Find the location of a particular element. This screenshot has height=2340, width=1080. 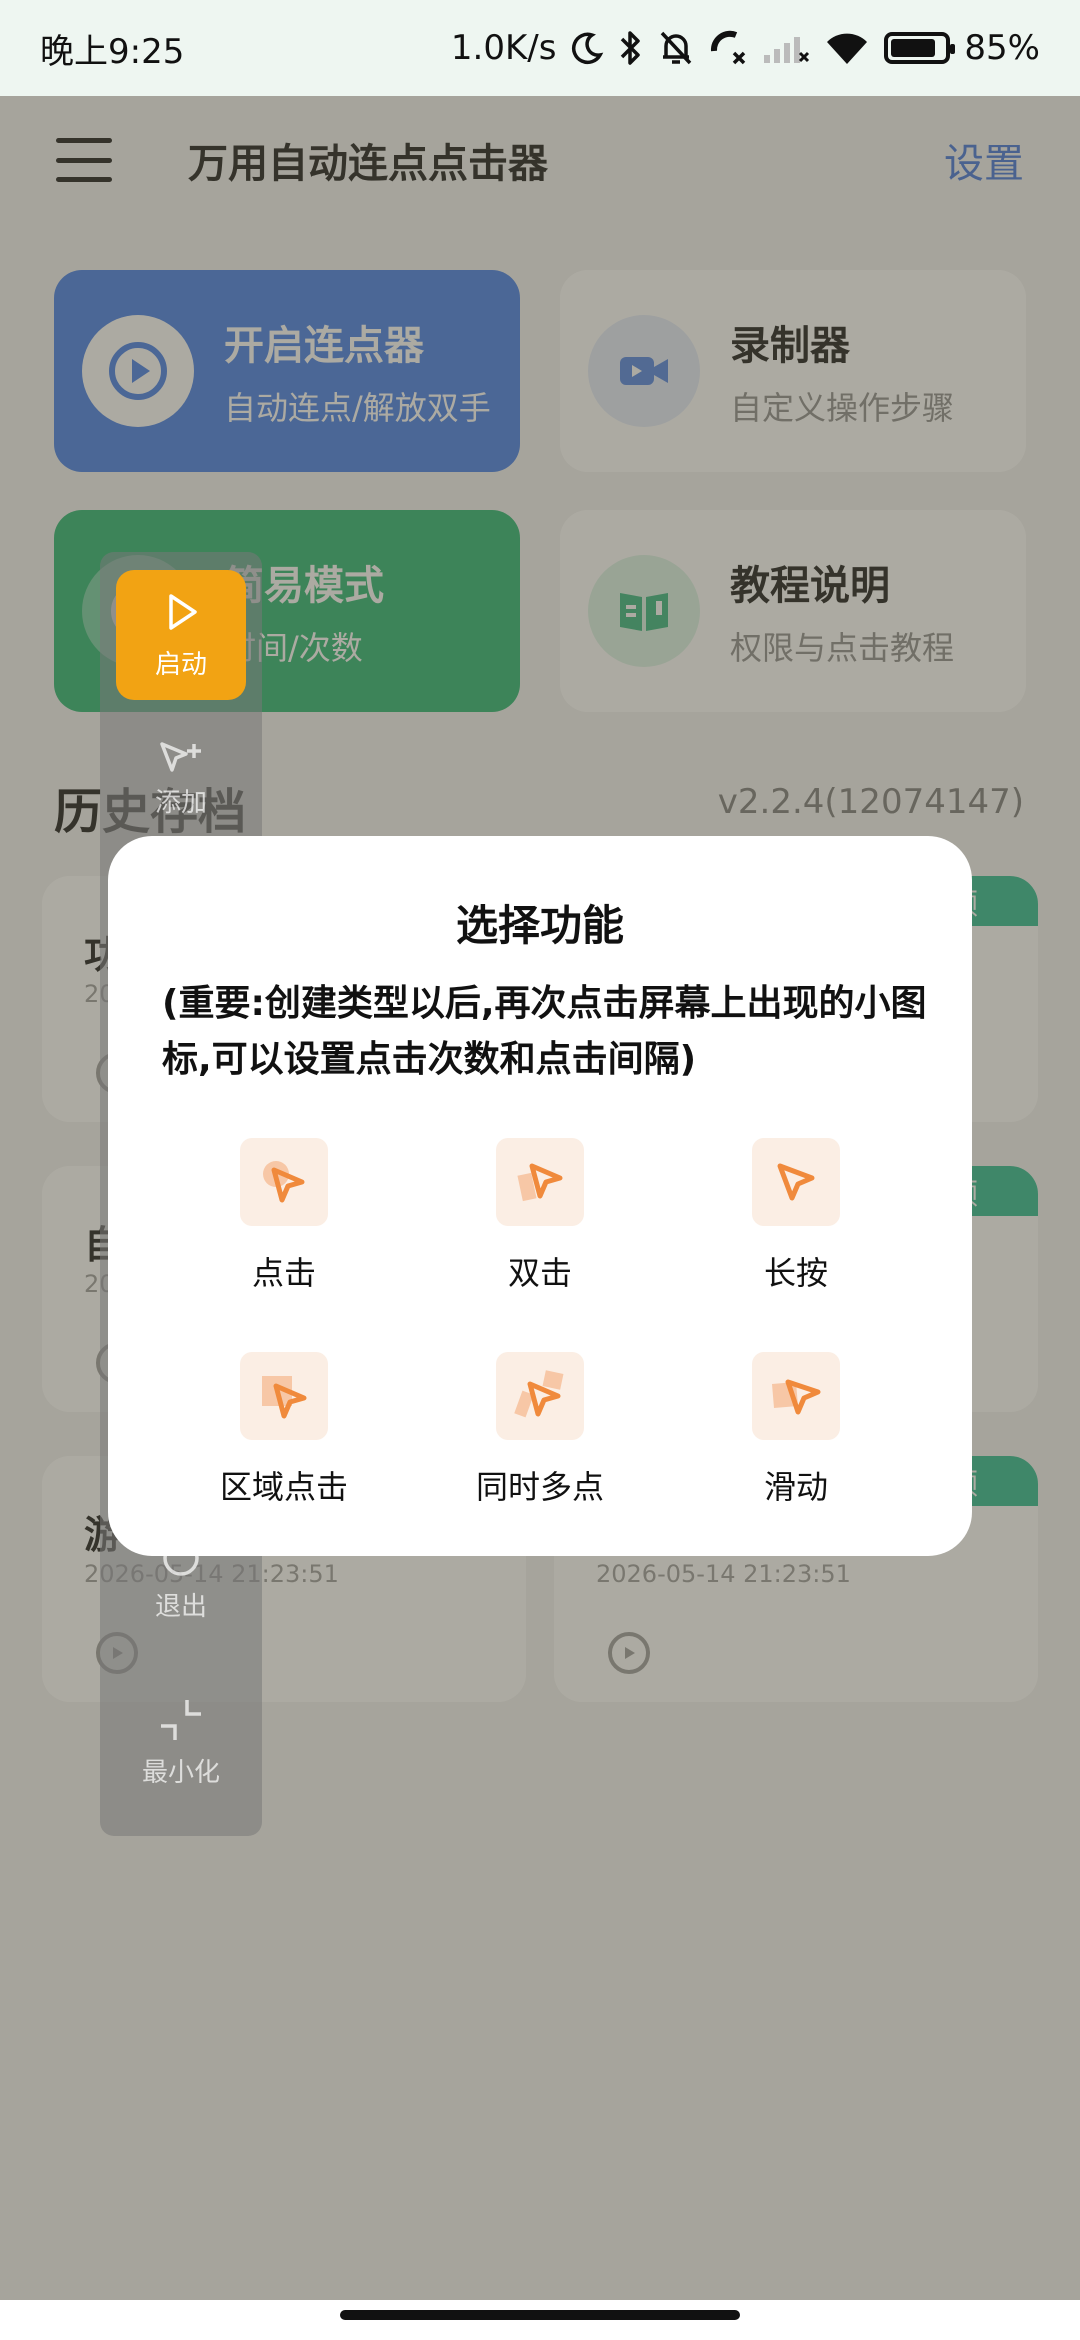

status-bar: 晚上9:25 1.0K/s 85% is located at coordinates (540, 48).